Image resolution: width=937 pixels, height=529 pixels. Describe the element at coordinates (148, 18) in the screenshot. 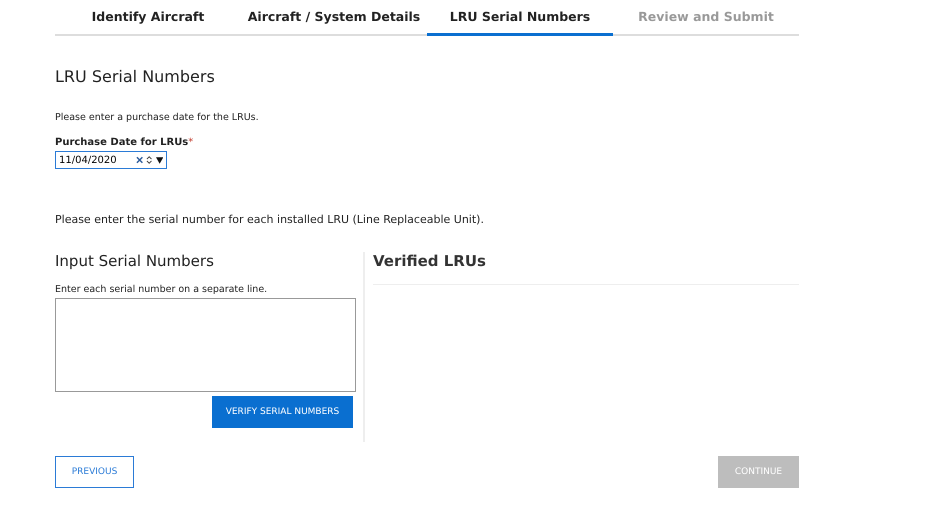

I see `step-tab: Identify Aircraft` at that location.